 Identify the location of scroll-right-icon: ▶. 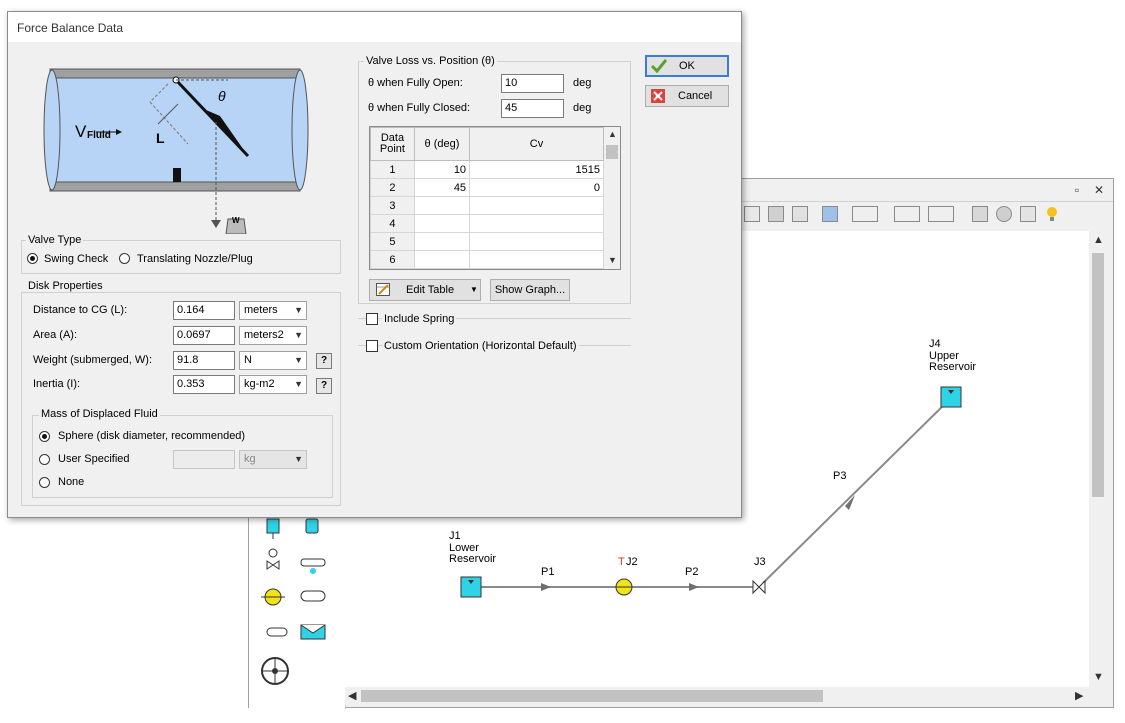
(1079, 695).